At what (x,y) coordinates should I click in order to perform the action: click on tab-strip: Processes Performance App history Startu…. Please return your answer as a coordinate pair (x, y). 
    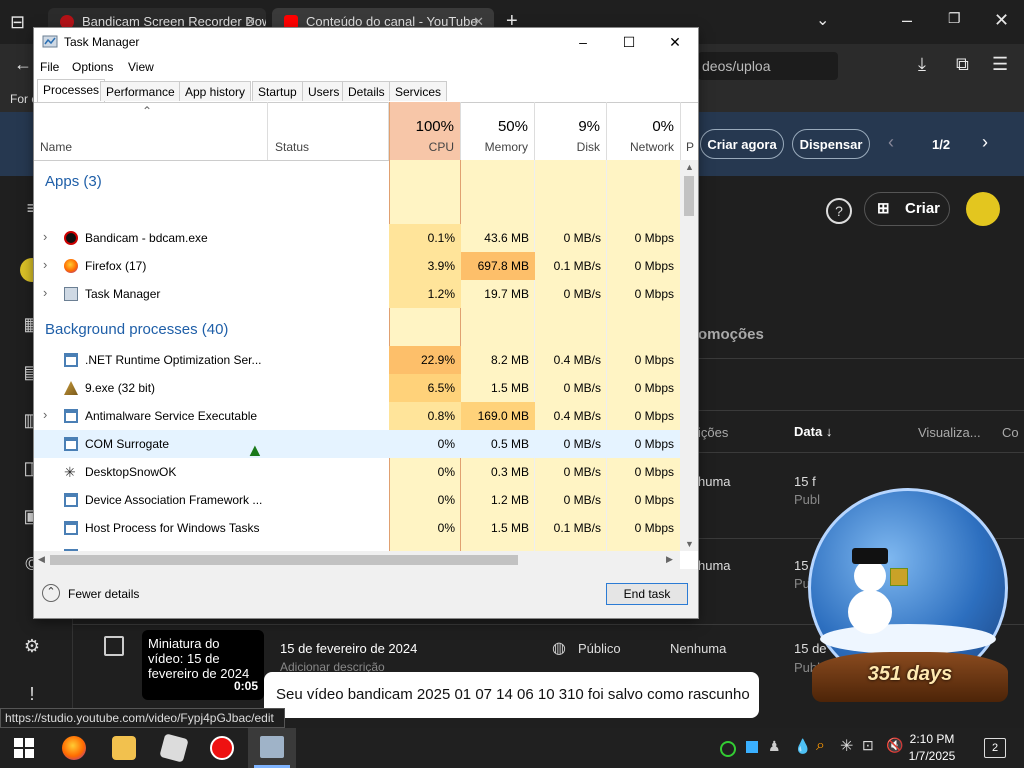
    Looking at the image, I should click on (366, 90).